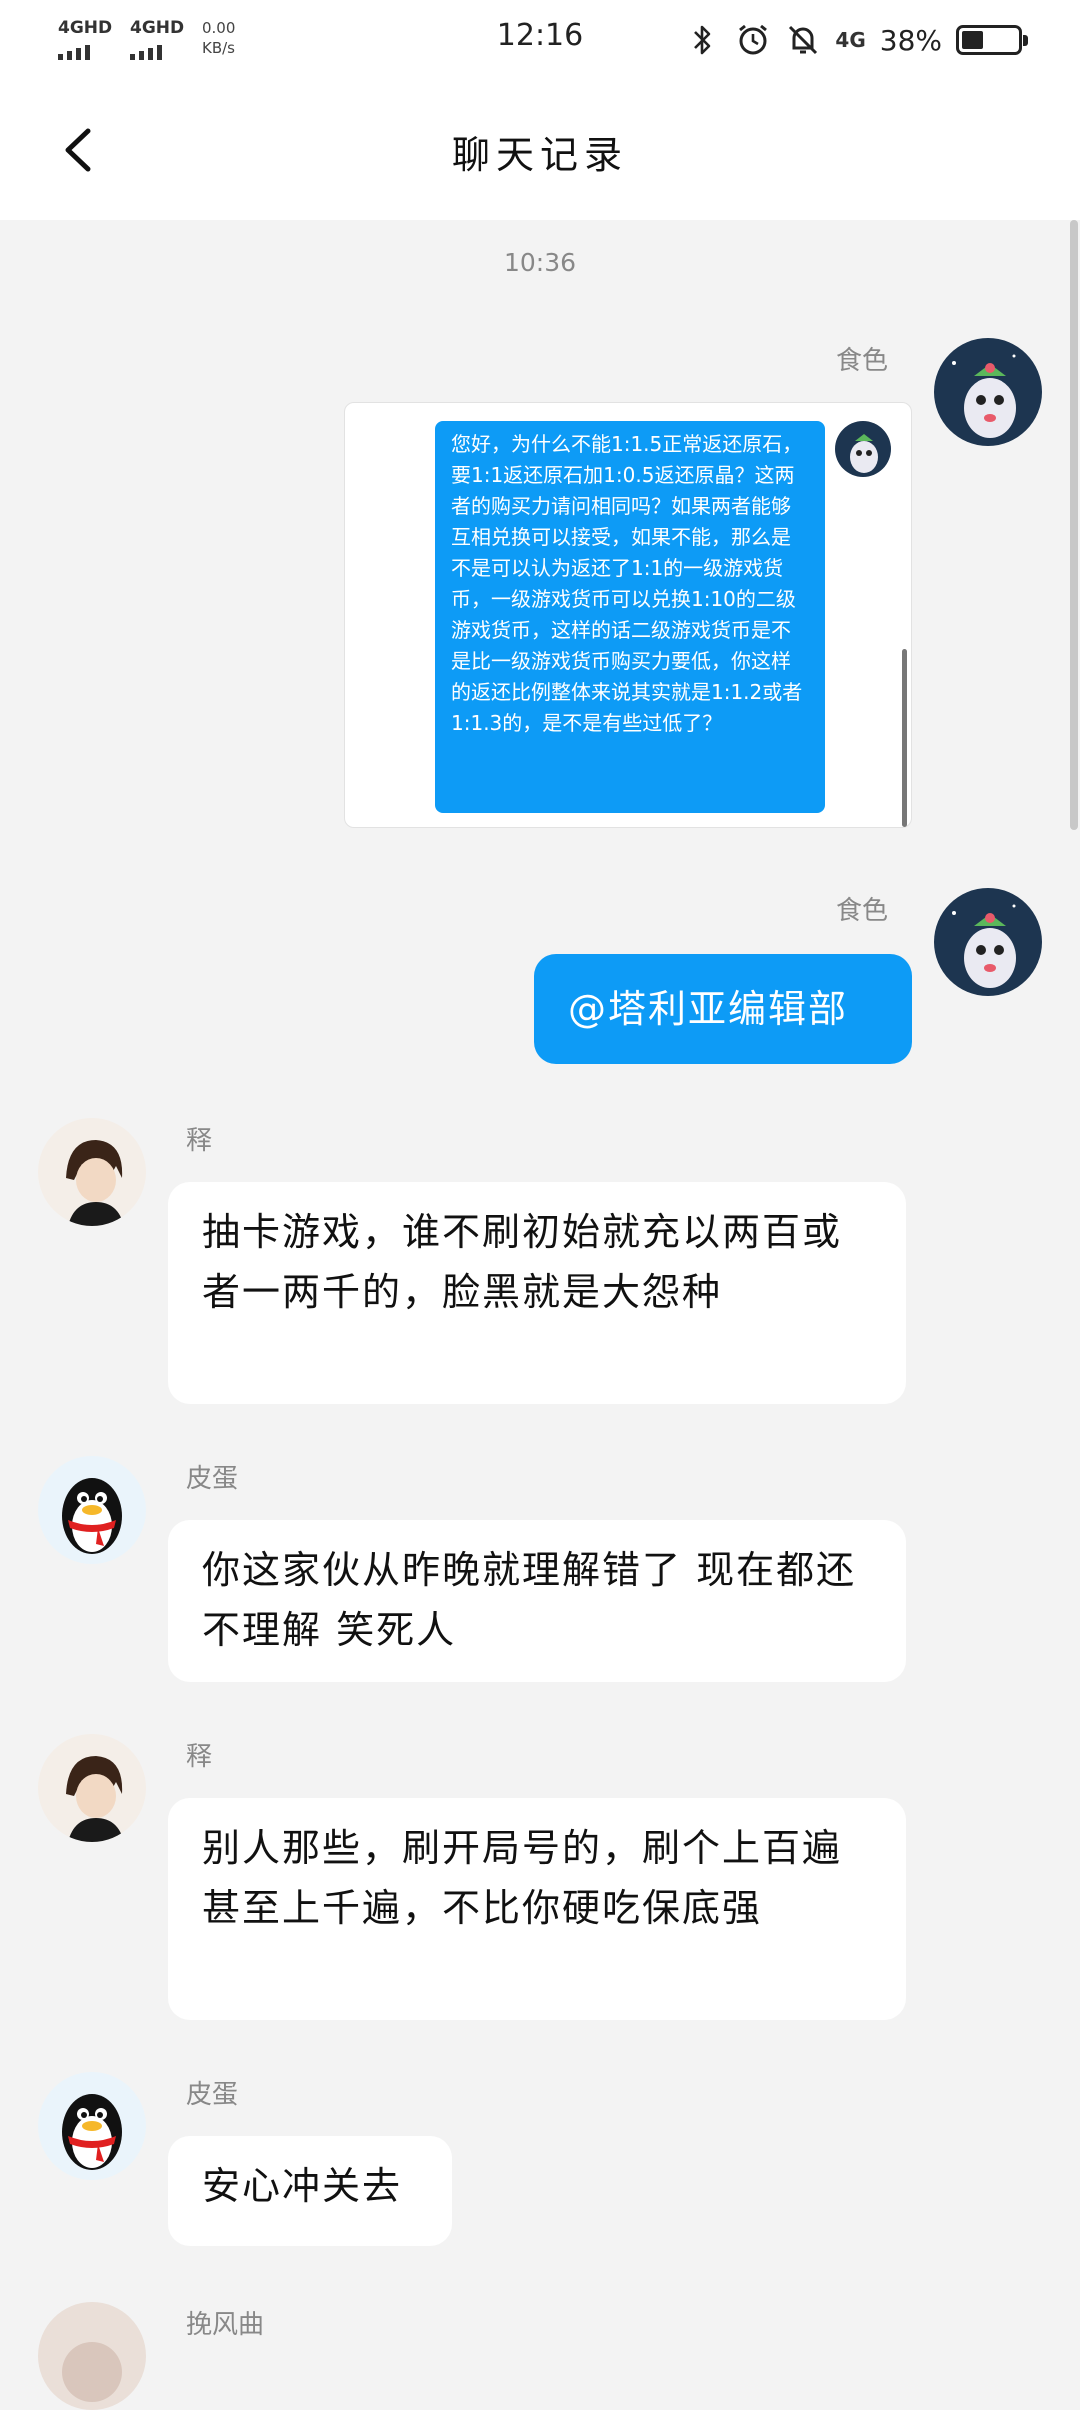 The height and width of the screenshot is (2410, 1080). What do you see at coordinates (723, 1009) in the screenshot?
I see `message-bubble-outgoing: @塔利亚编辑部` at bounding box center [723, 1009].